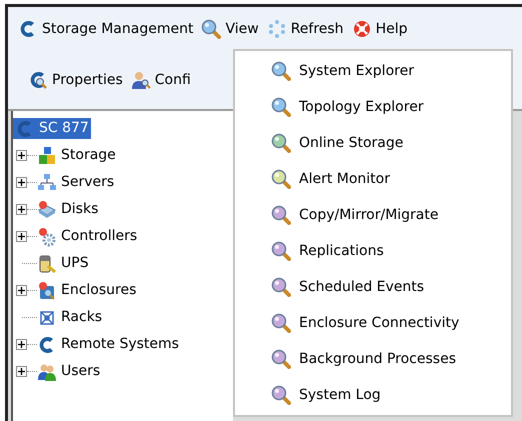 The height and width of the screenshot is (421, 522). What do you see at coordinates (373, 323) in the screenshot?
I see `menu-item: Enclosure Connectivity` at bounding box center [373, 323].